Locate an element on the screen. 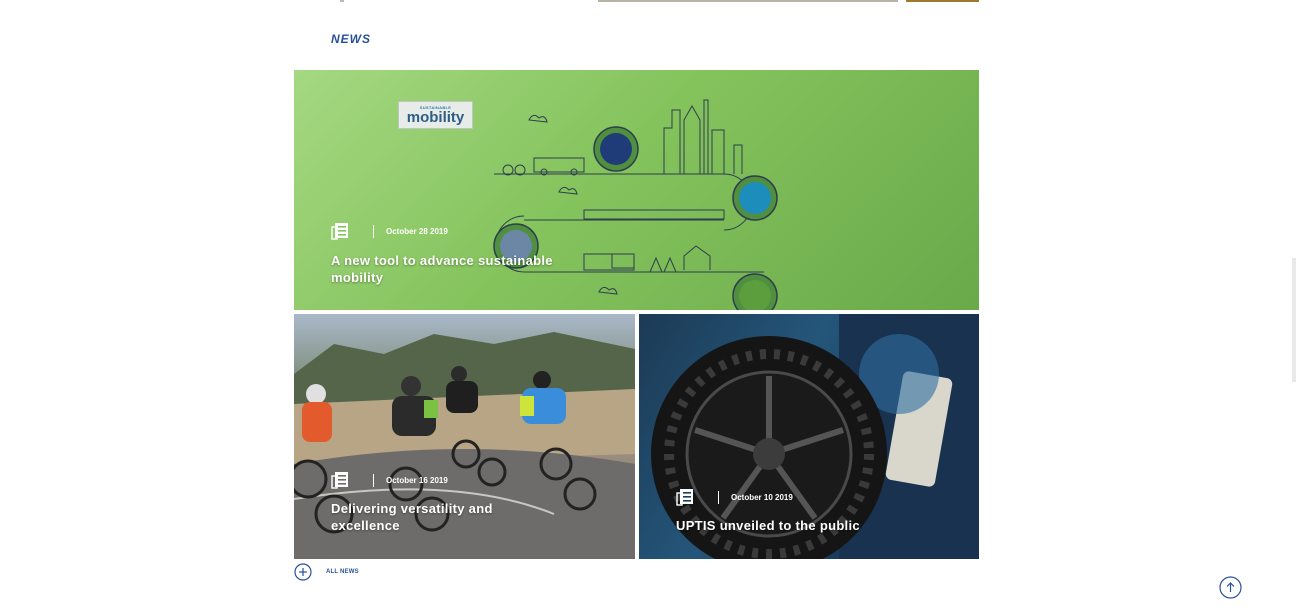  news-meta: October 16 2019 is located at coordinates (389, 480).